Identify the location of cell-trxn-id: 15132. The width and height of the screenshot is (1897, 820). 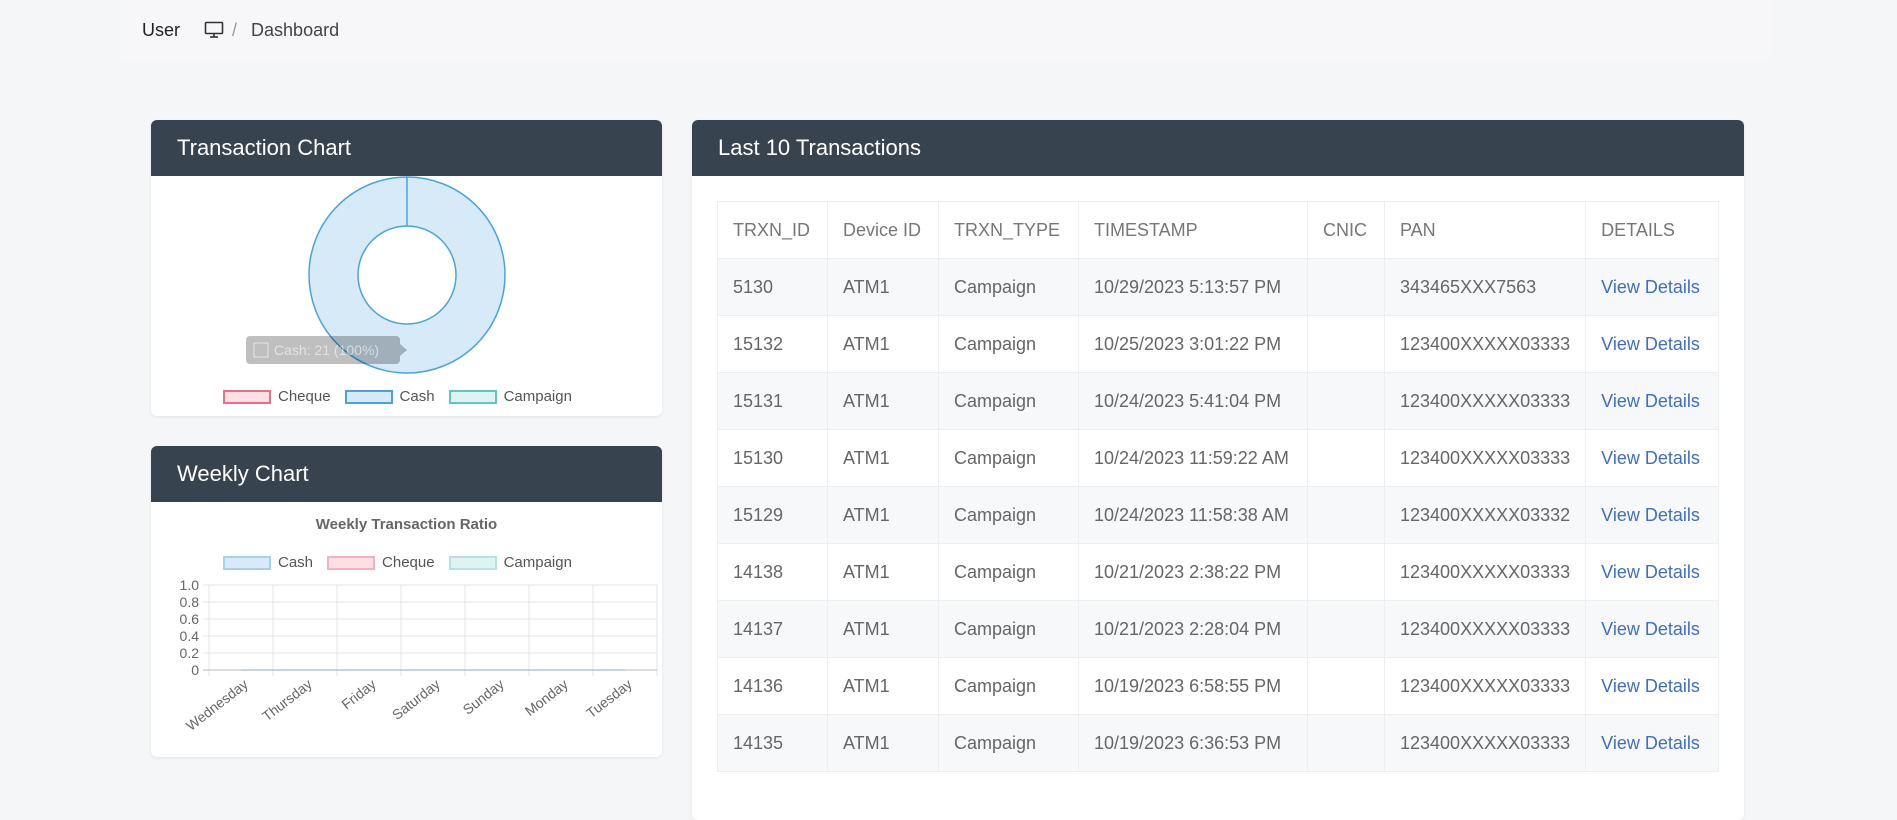
(772, 344).